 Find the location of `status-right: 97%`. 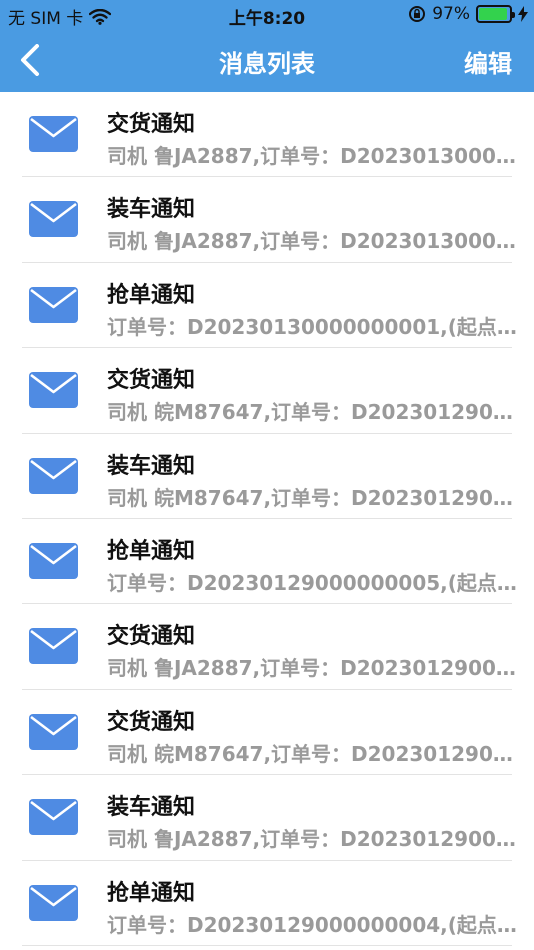

status-right: 97% is located at coordinates (468, 14).